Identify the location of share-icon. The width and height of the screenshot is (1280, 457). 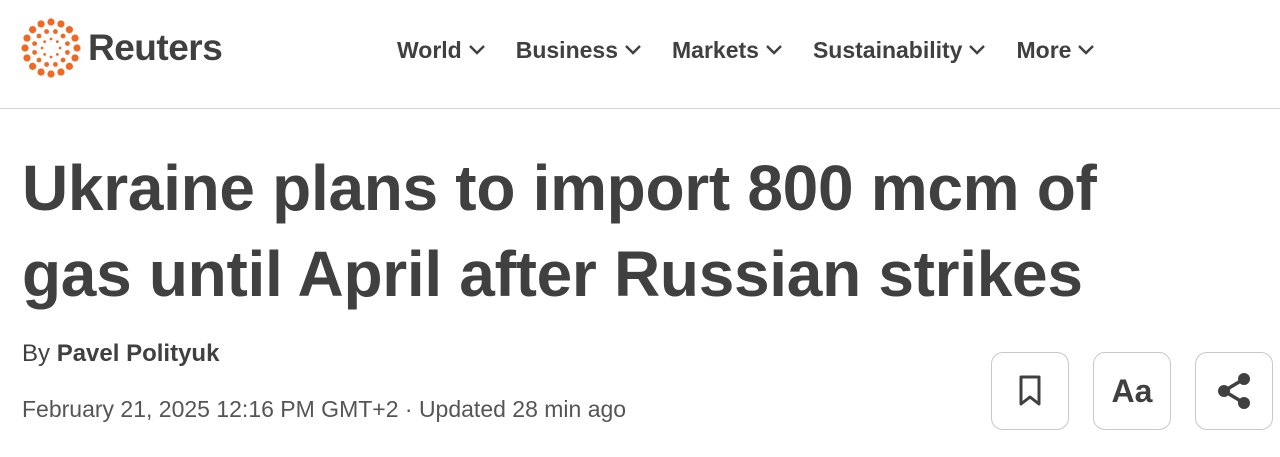
(1234, 391).